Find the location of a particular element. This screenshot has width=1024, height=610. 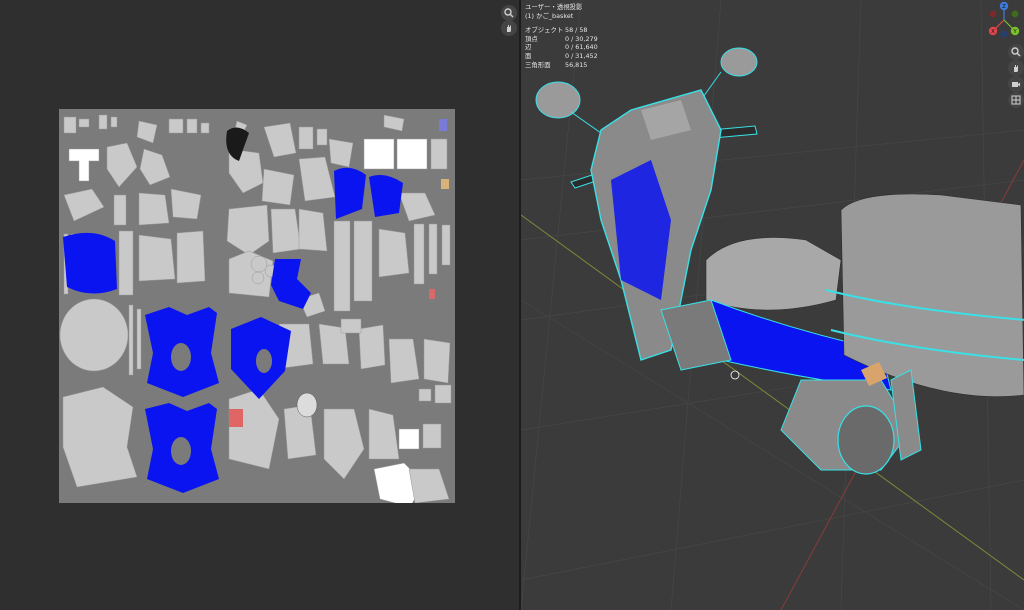

gizmo-neg-y is located at coordinates (1015, 14).